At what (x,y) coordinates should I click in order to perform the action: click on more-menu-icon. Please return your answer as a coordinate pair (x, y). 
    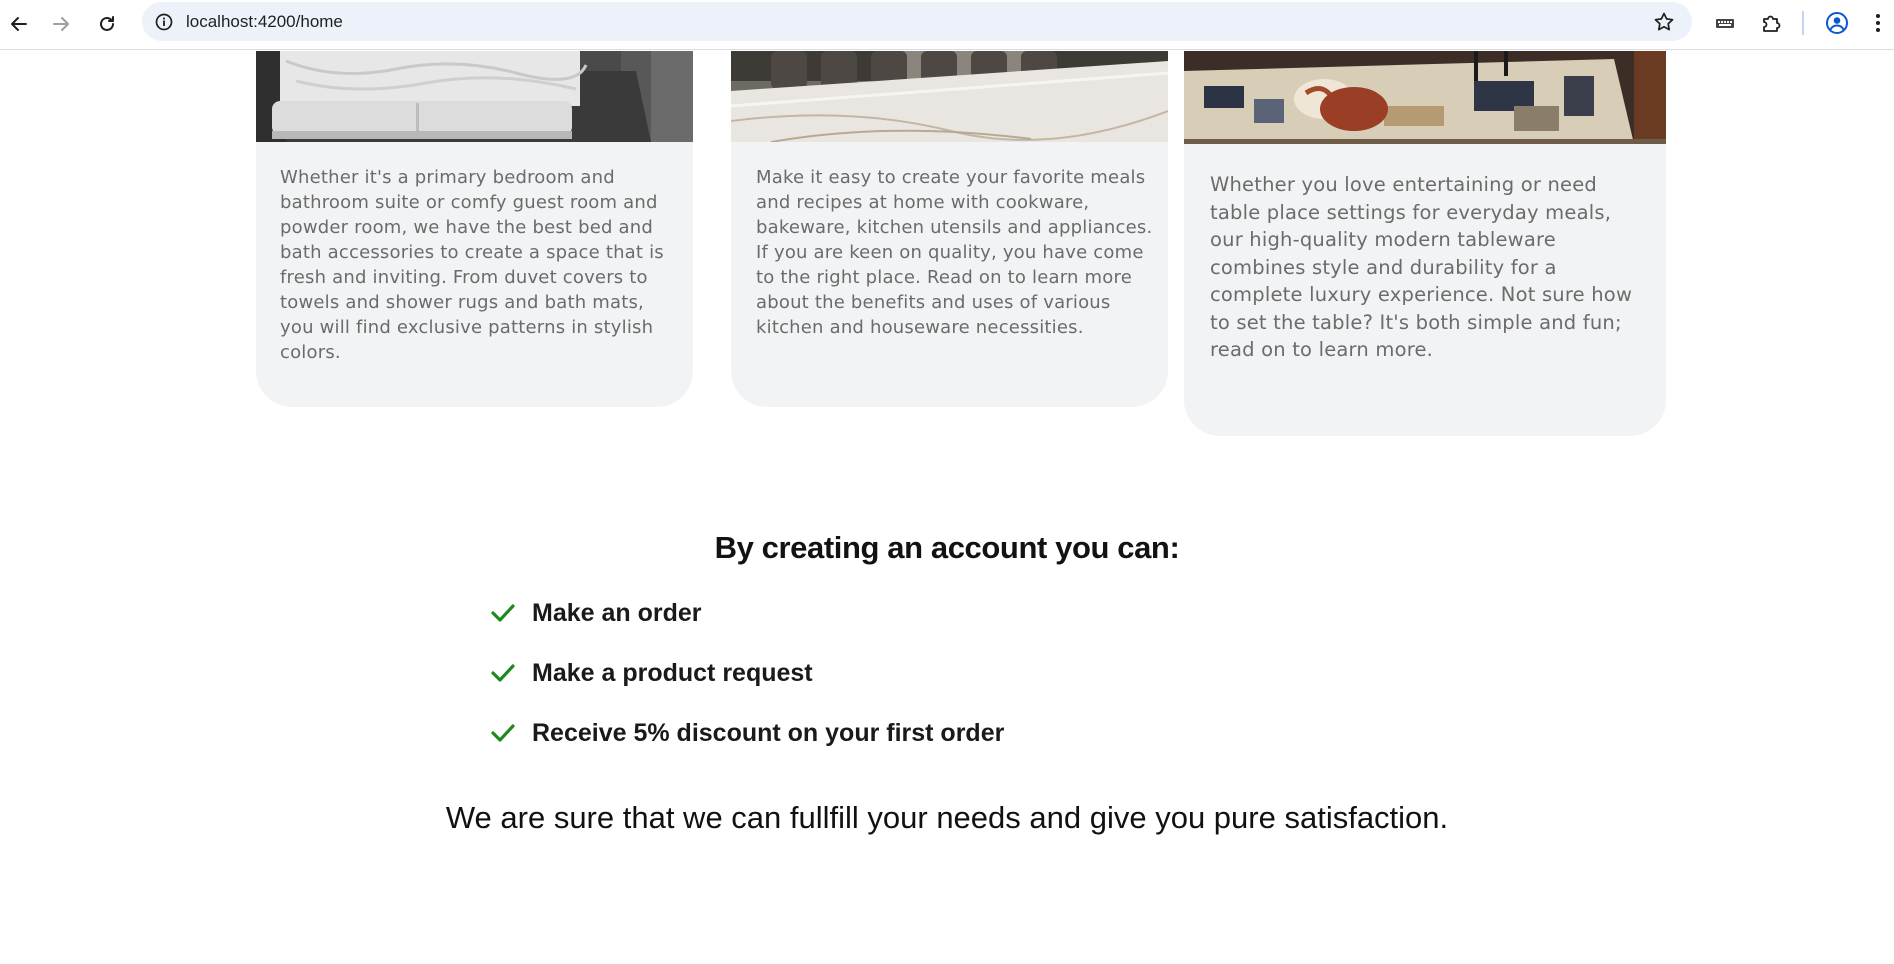
    Looking at the image, I should click on (1878, 23).